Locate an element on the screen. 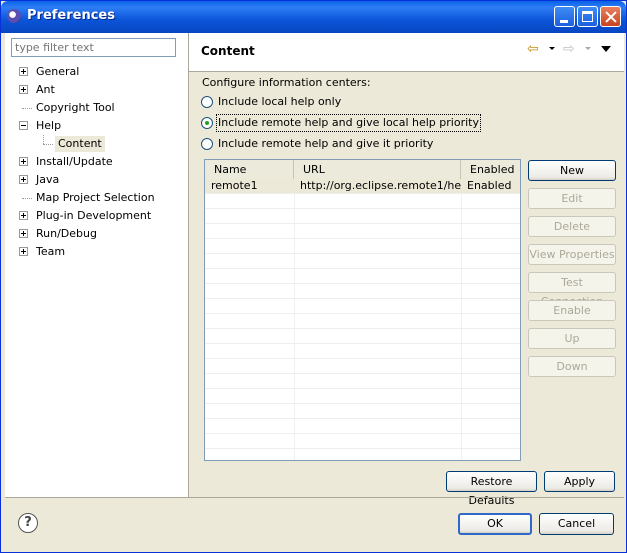 This screenshot has height=553, width=627. window-title: Preferences is located at coordinates (71, 15).